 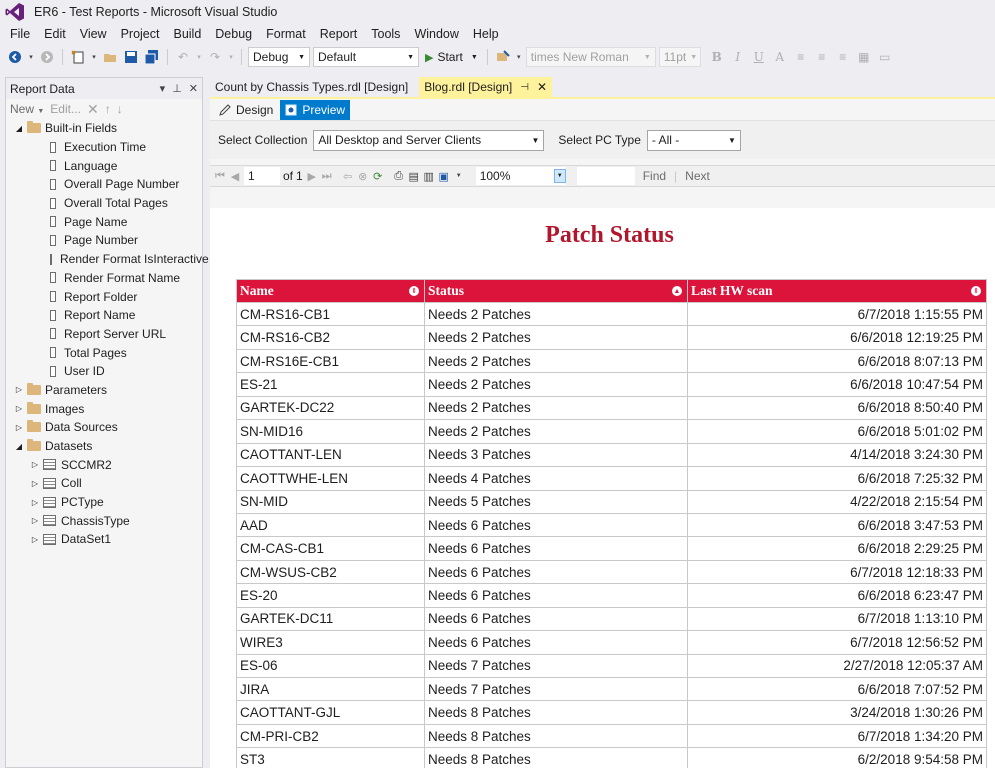 I want to click on menu-item-build: Build, so click(x=187, y=34).